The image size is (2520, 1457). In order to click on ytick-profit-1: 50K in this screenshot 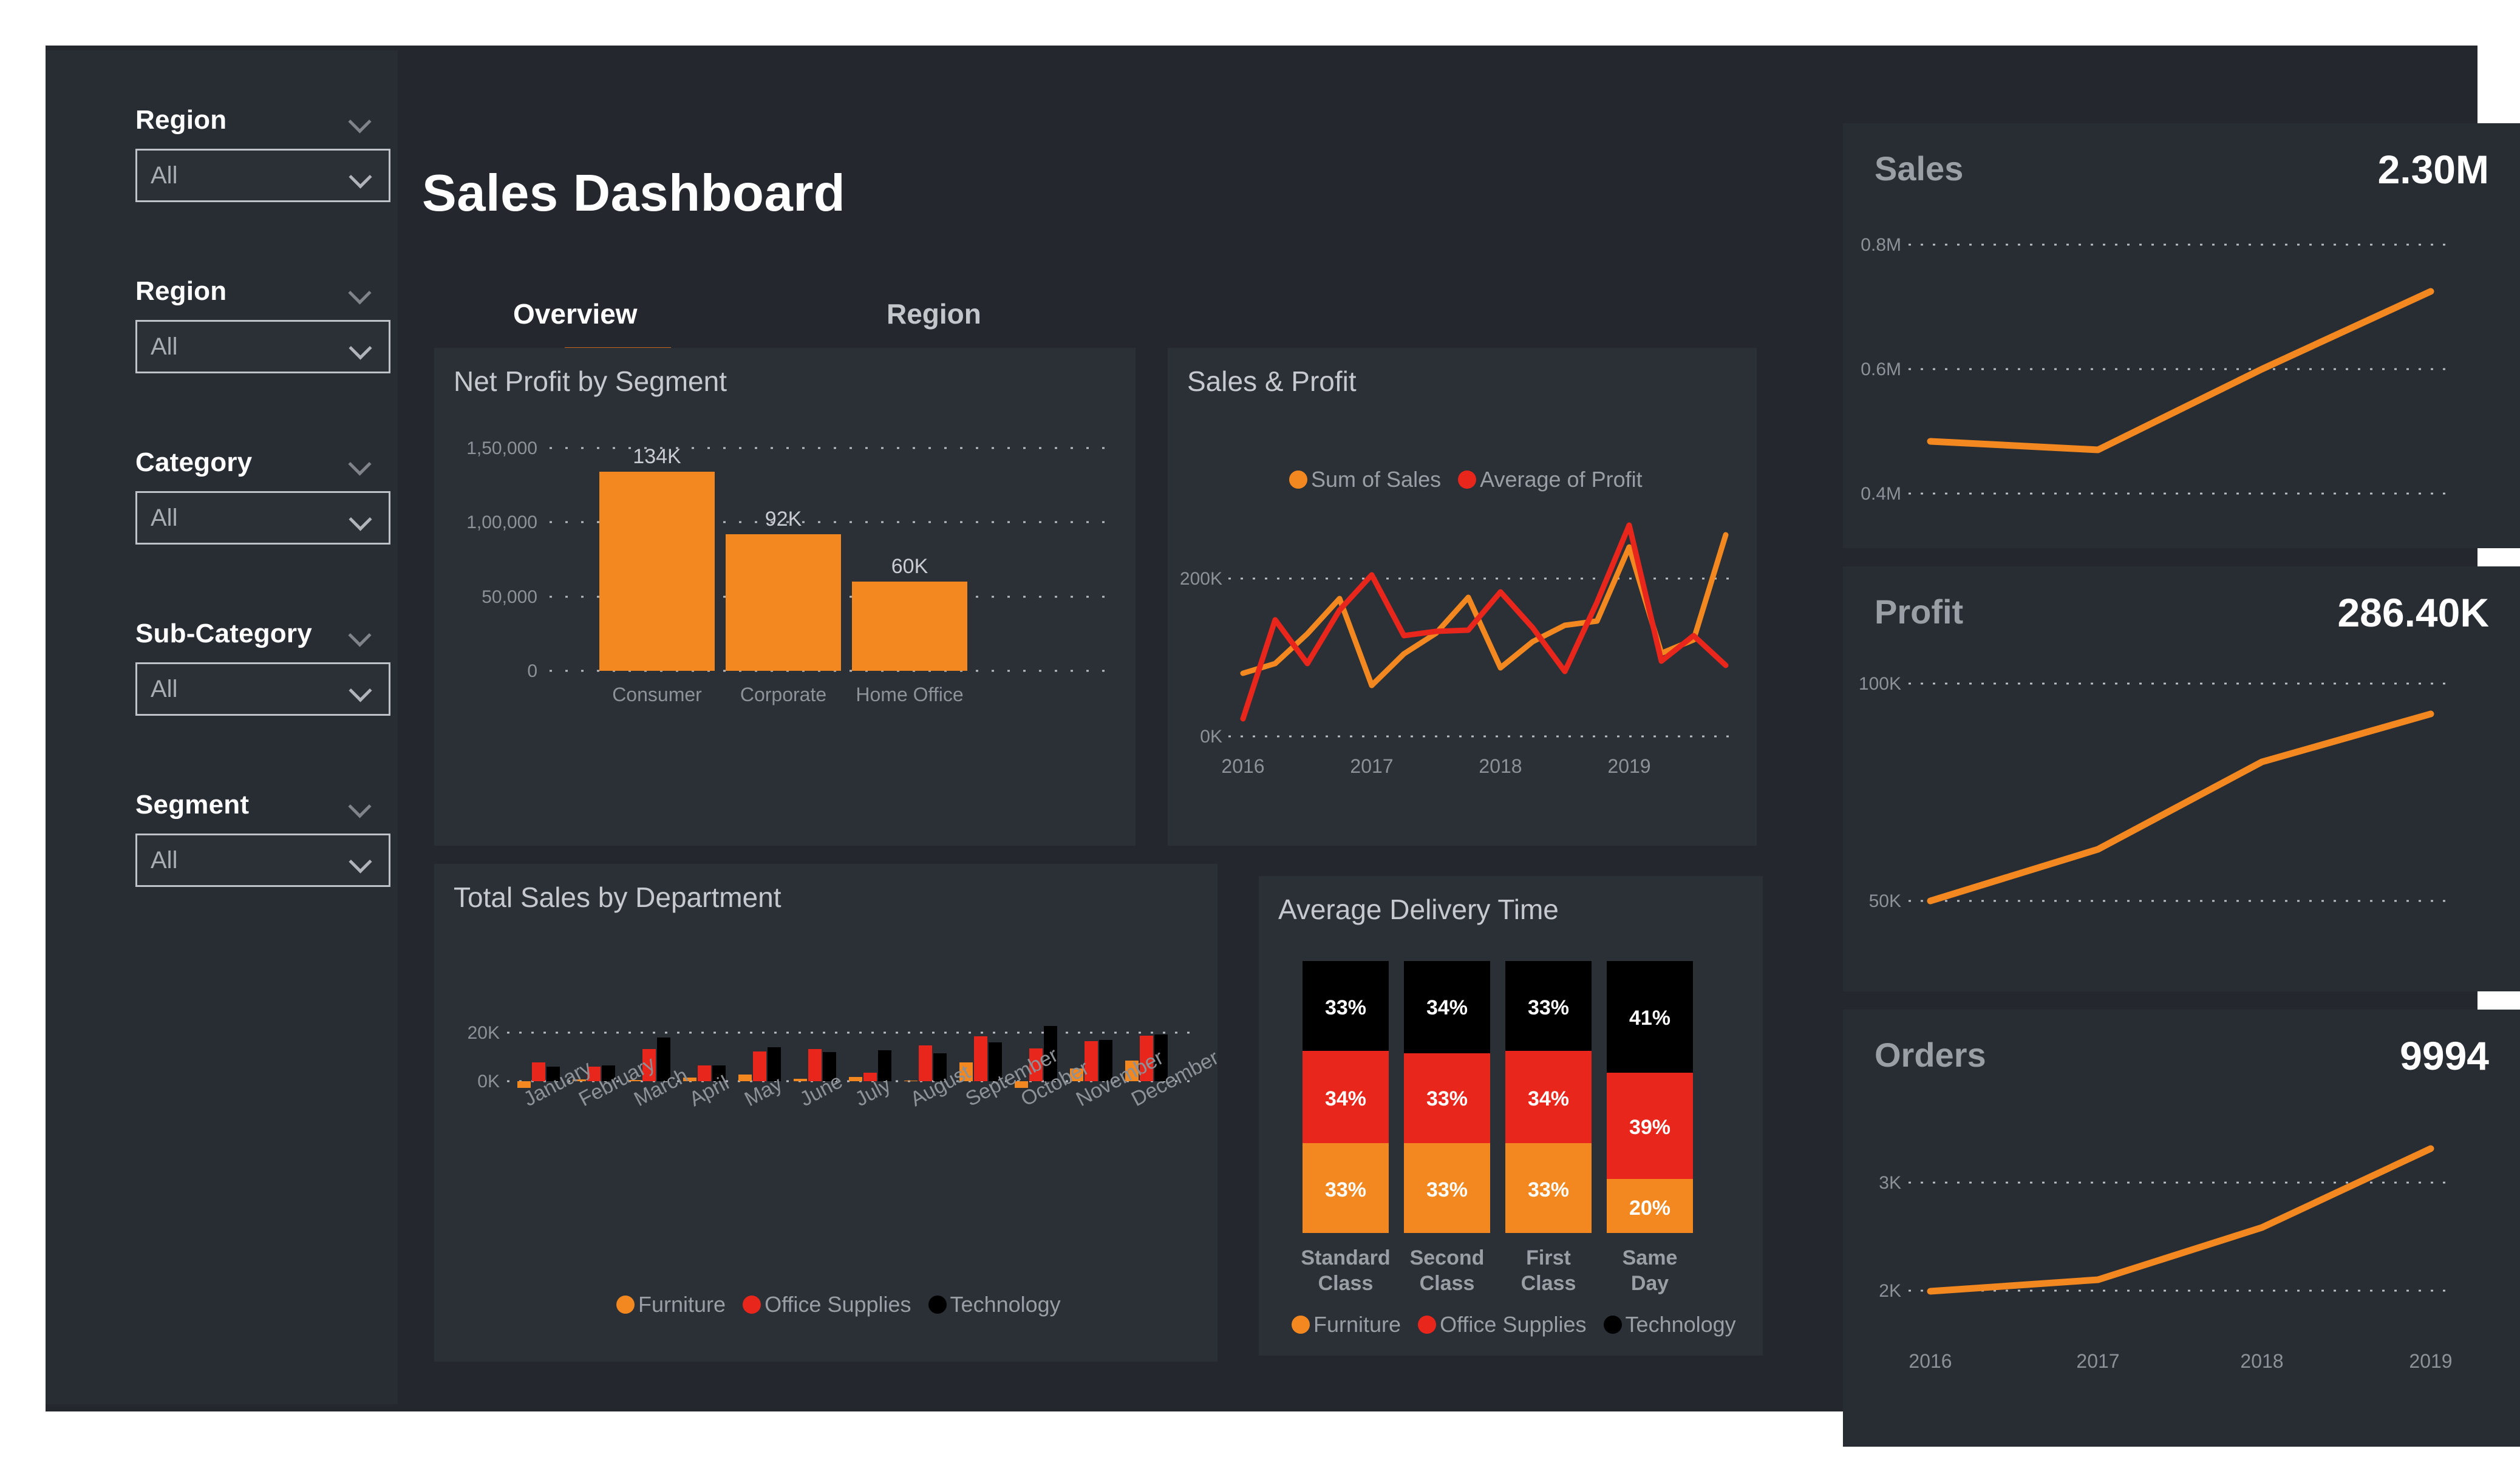, I will do `click(1885, 901)`.